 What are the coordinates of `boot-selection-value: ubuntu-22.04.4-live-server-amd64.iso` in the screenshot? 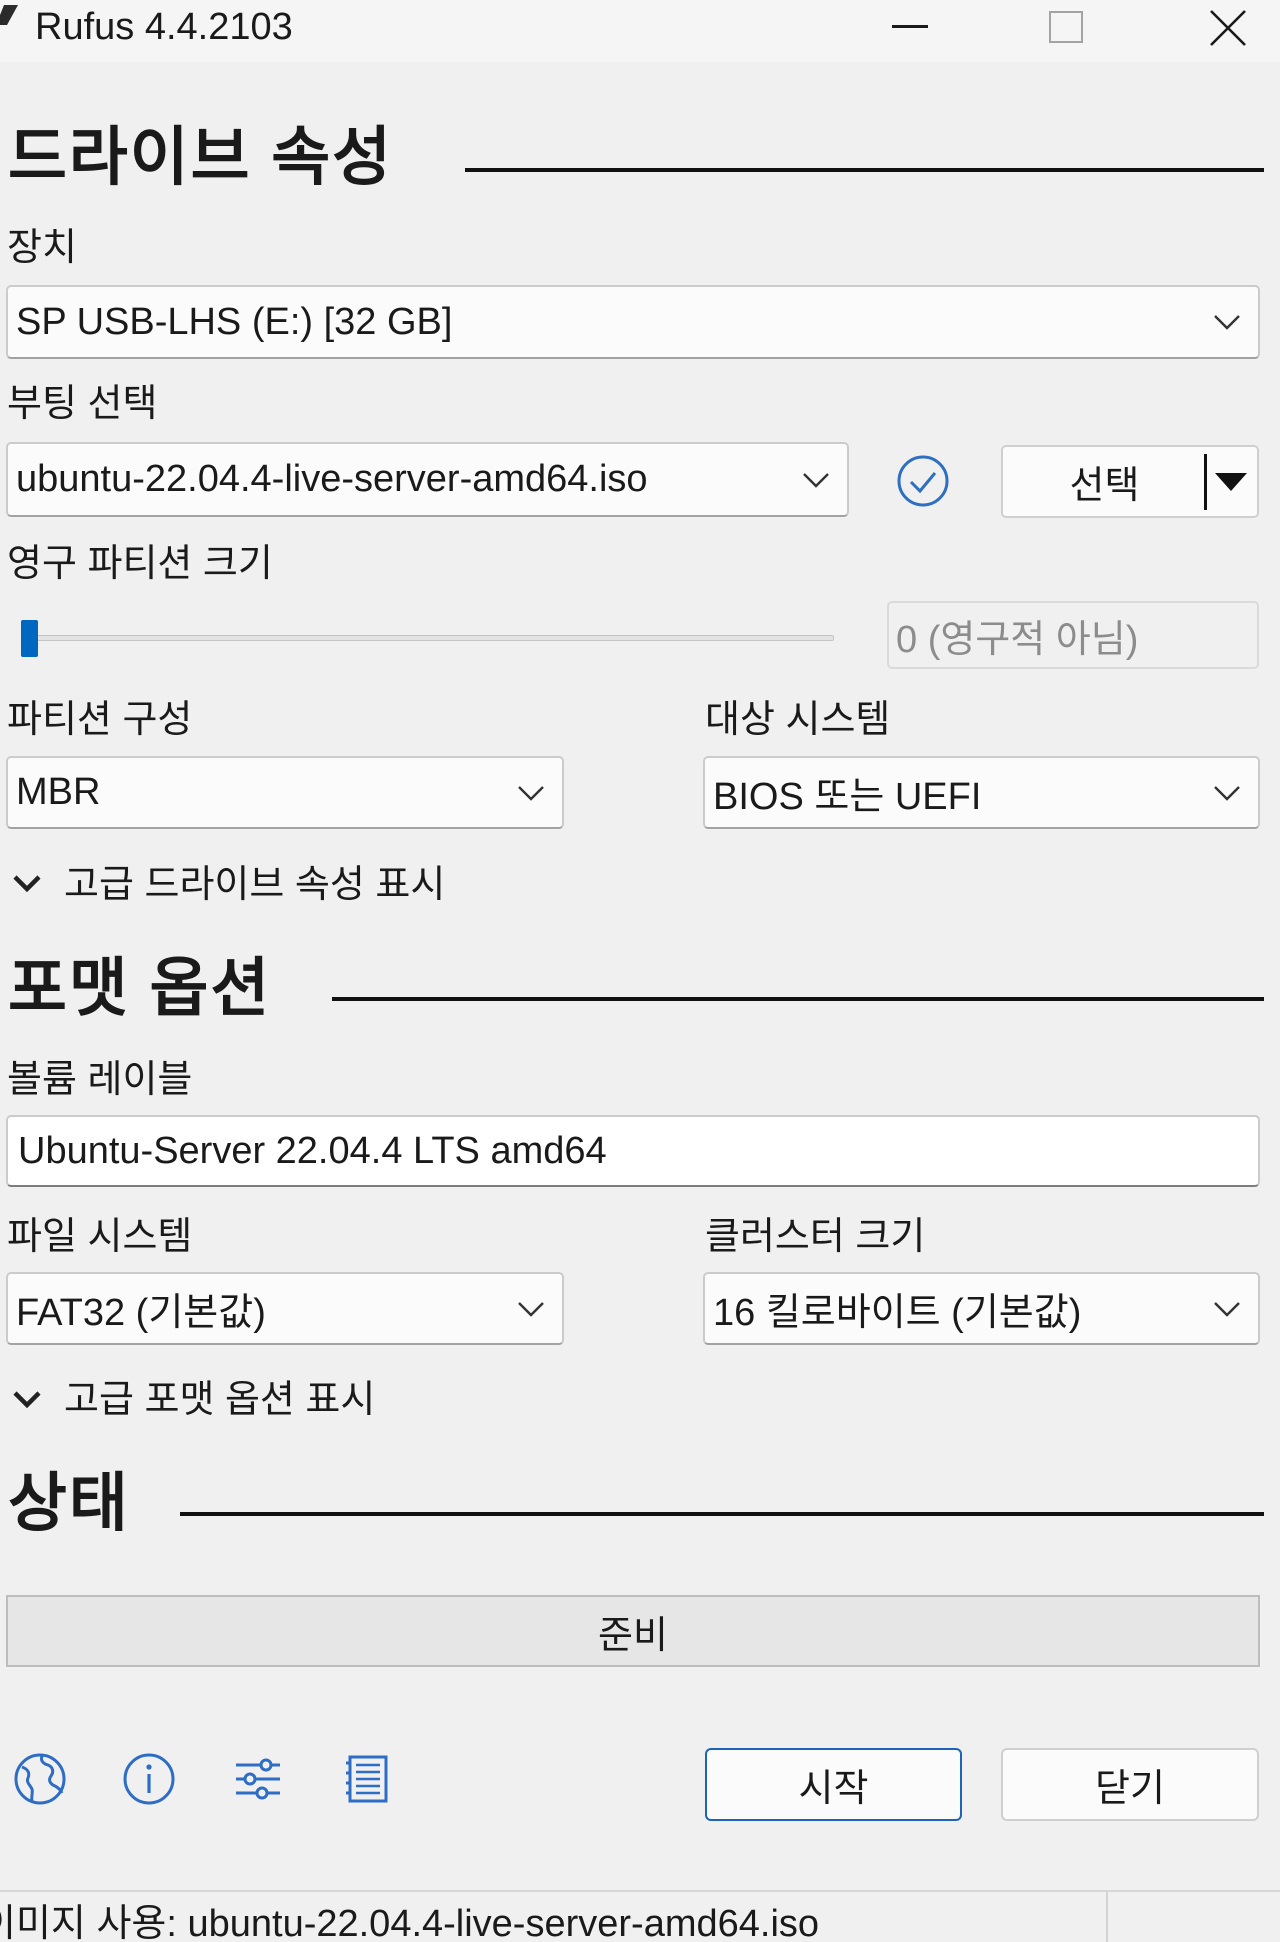 It's located at (332, 479).